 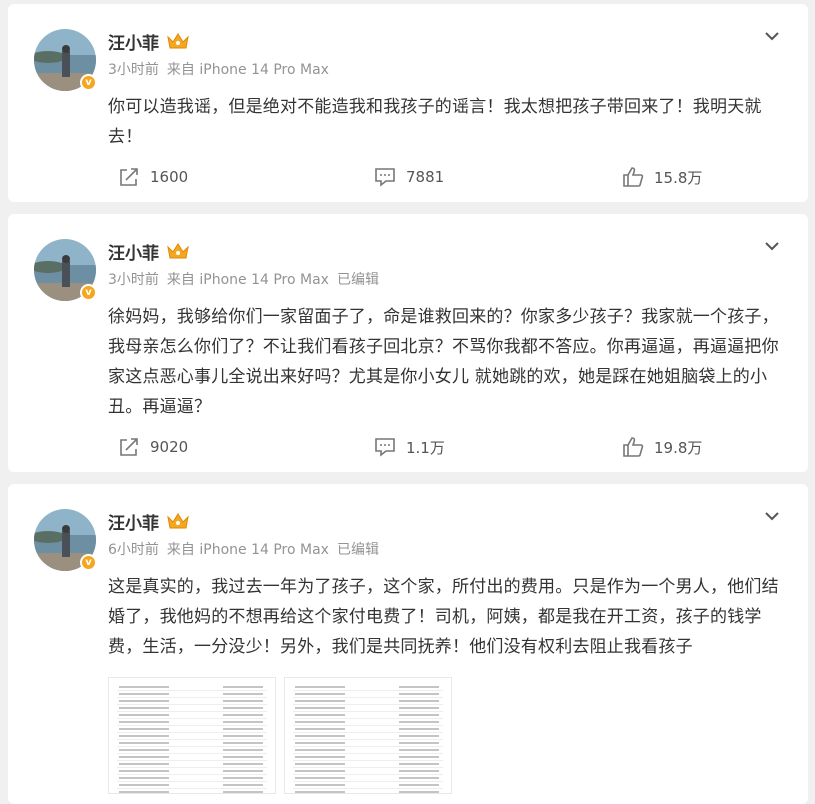 I want to click on action-bar: 1600 7881 15.8万, so click(x=408, y=177).